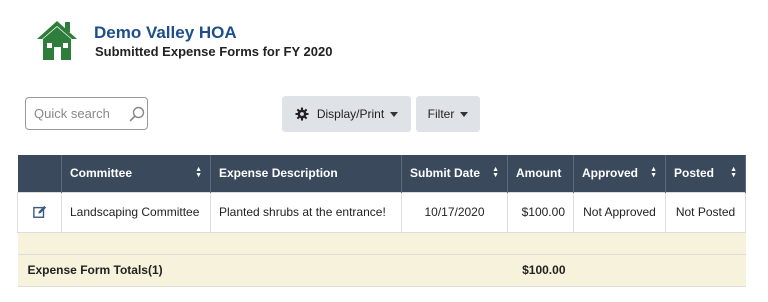  Describe the element at coordinates (165, 32) in the screenshot. I see `org-name: Demo Valley HOA` at that location.